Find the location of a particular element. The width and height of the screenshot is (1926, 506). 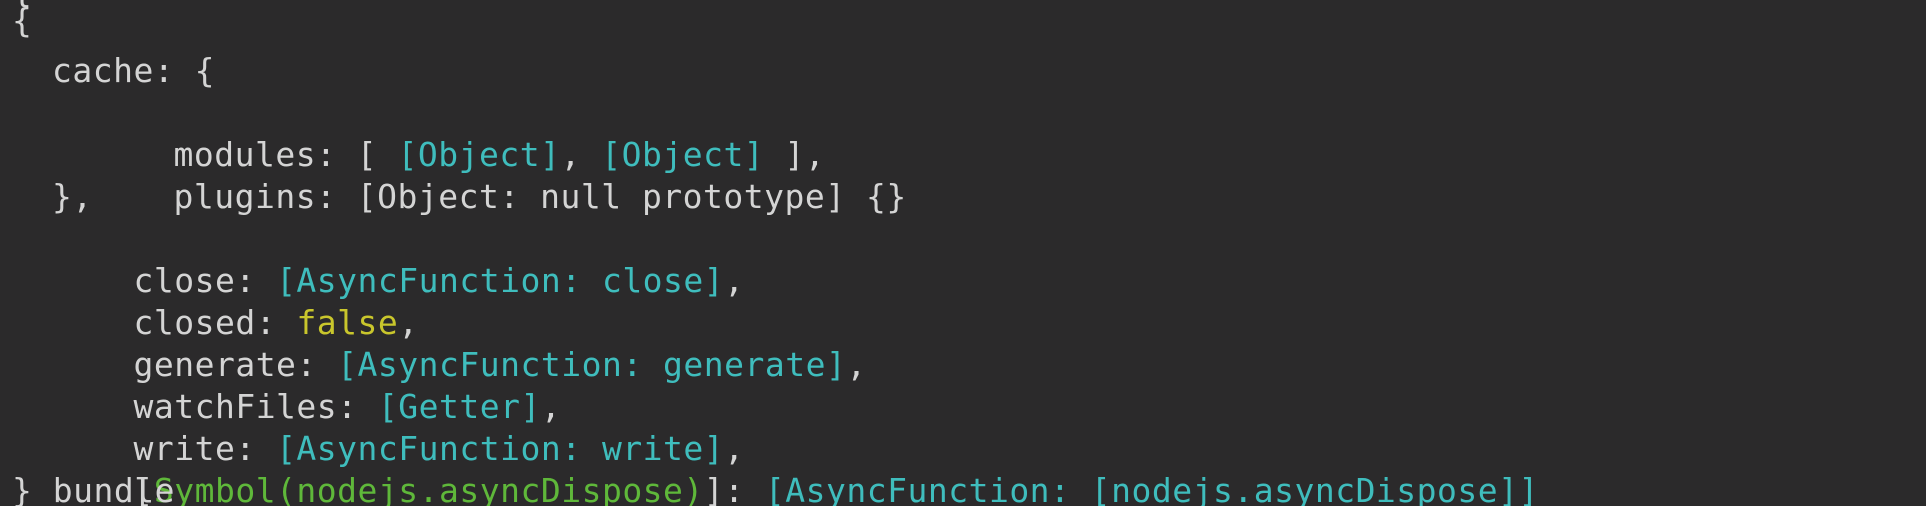

plugins-line: plugins: [Object: null prototype] {} is located at coordinates (459, 175).